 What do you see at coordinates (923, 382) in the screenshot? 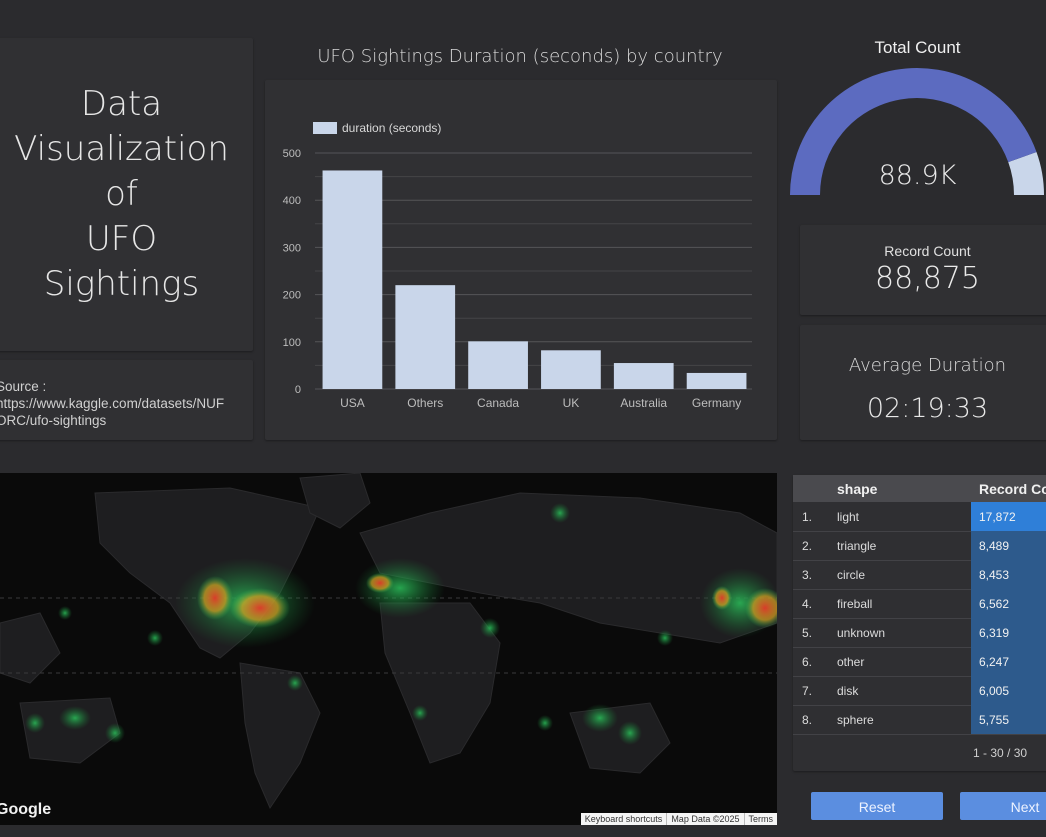
I see `average-duration-card: Average Duration 02:19:33` at bounding box center [923, 382].